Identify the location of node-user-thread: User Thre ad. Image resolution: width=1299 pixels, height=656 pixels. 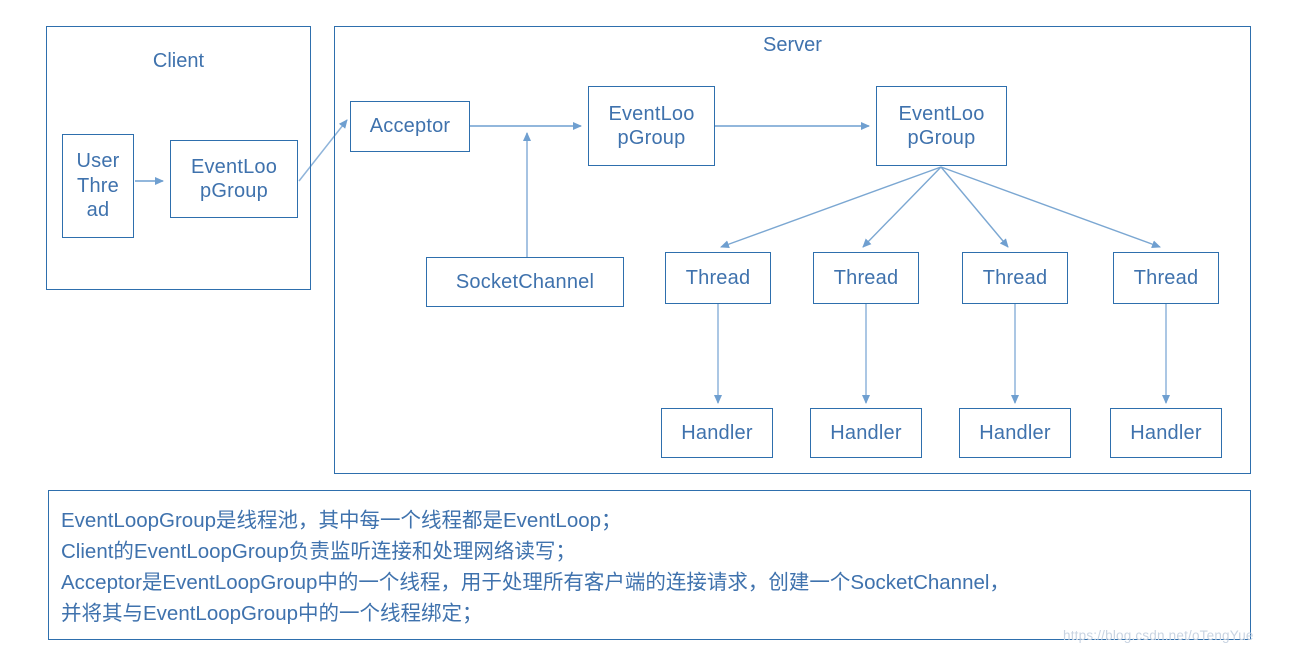
(98, 186).